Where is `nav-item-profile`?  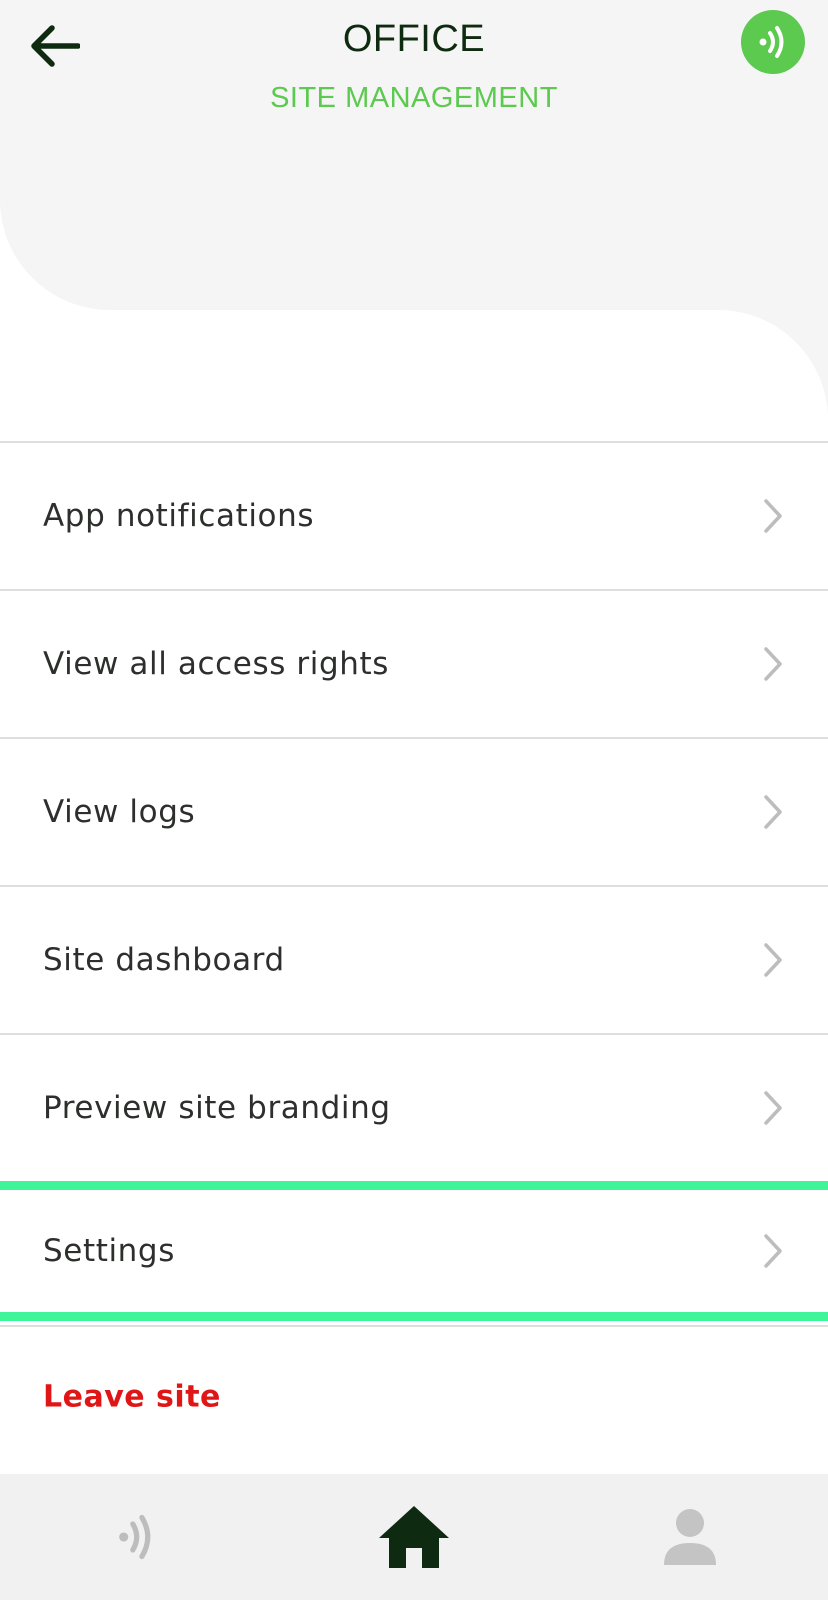
nav-item-profile is located at coordinates (690, 1537).